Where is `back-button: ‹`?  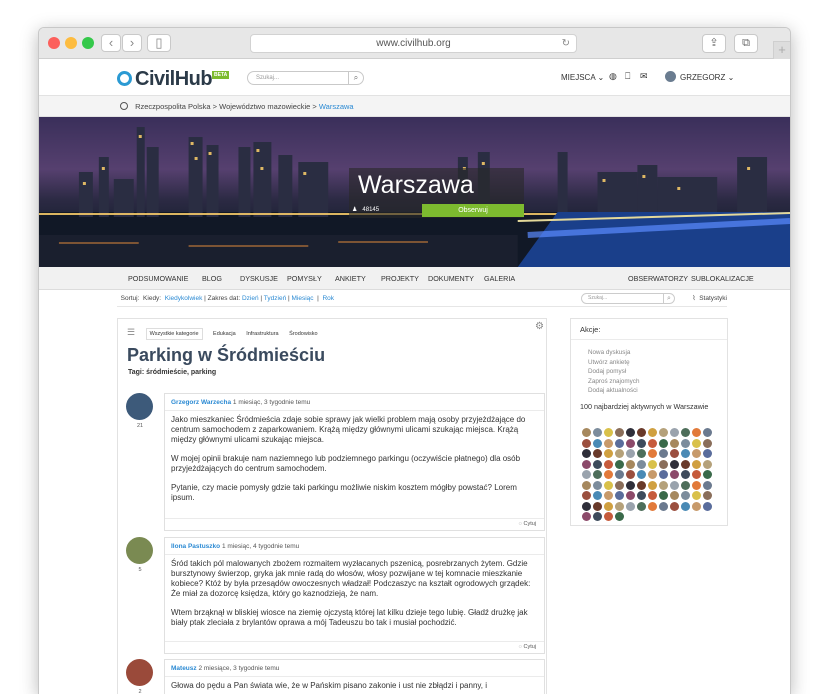 back-button: ‹ is located at coordinates (111, 43).